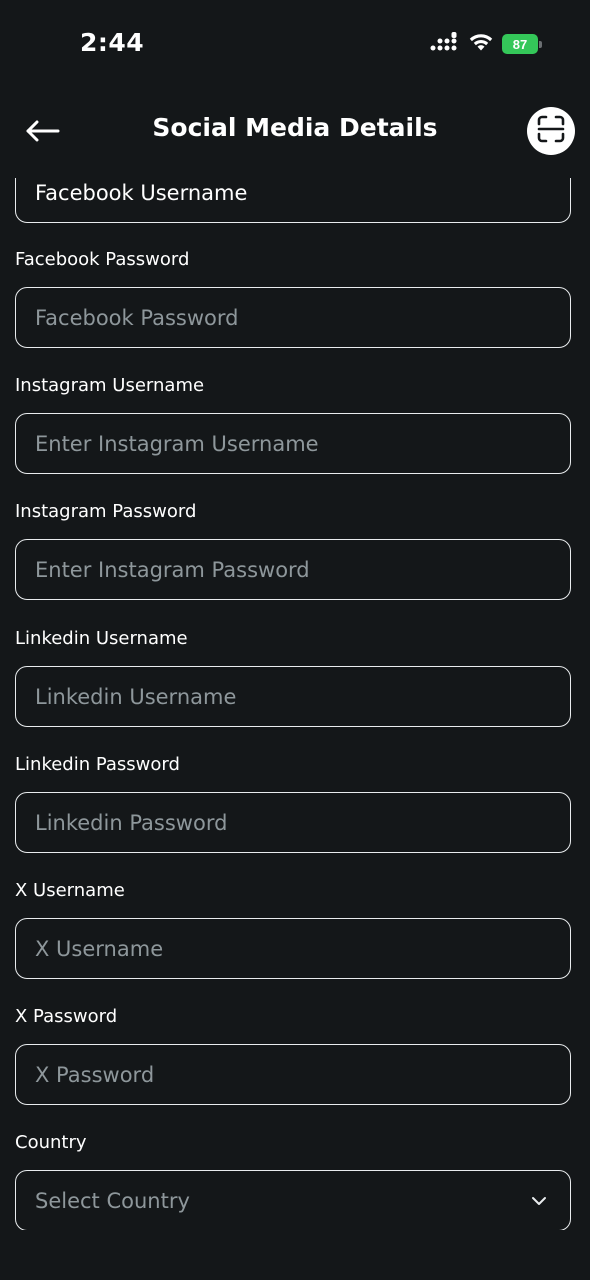 This screenshot has height=1280, width=590. What do you see at coordinates (293, 569) in the screenshot?
I see `instagram-password-input: Enter Instagram Password` at bounding box center [293, 569].